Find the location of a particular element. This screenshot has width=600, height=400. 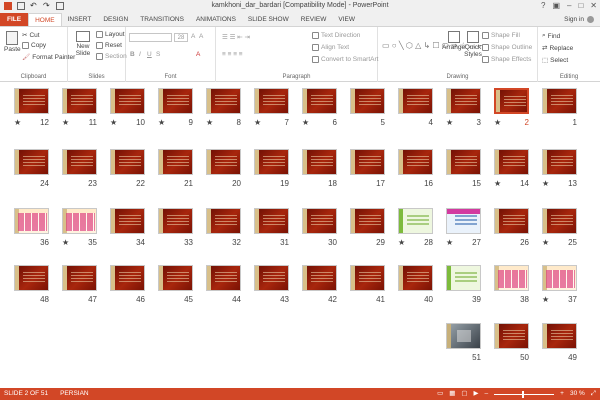

tab-animations: ANIMATIONS is located at coordinates (216, 19).